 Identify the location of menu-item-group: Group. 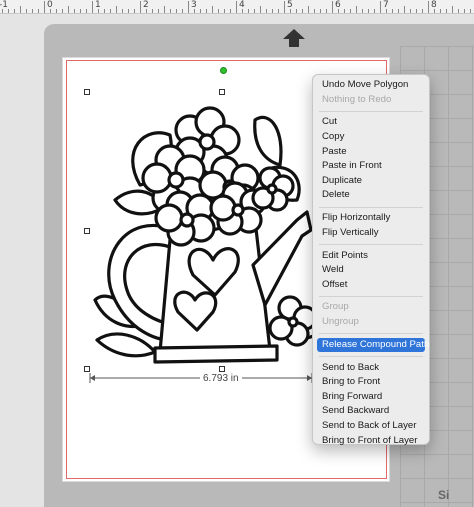
(335, 307).